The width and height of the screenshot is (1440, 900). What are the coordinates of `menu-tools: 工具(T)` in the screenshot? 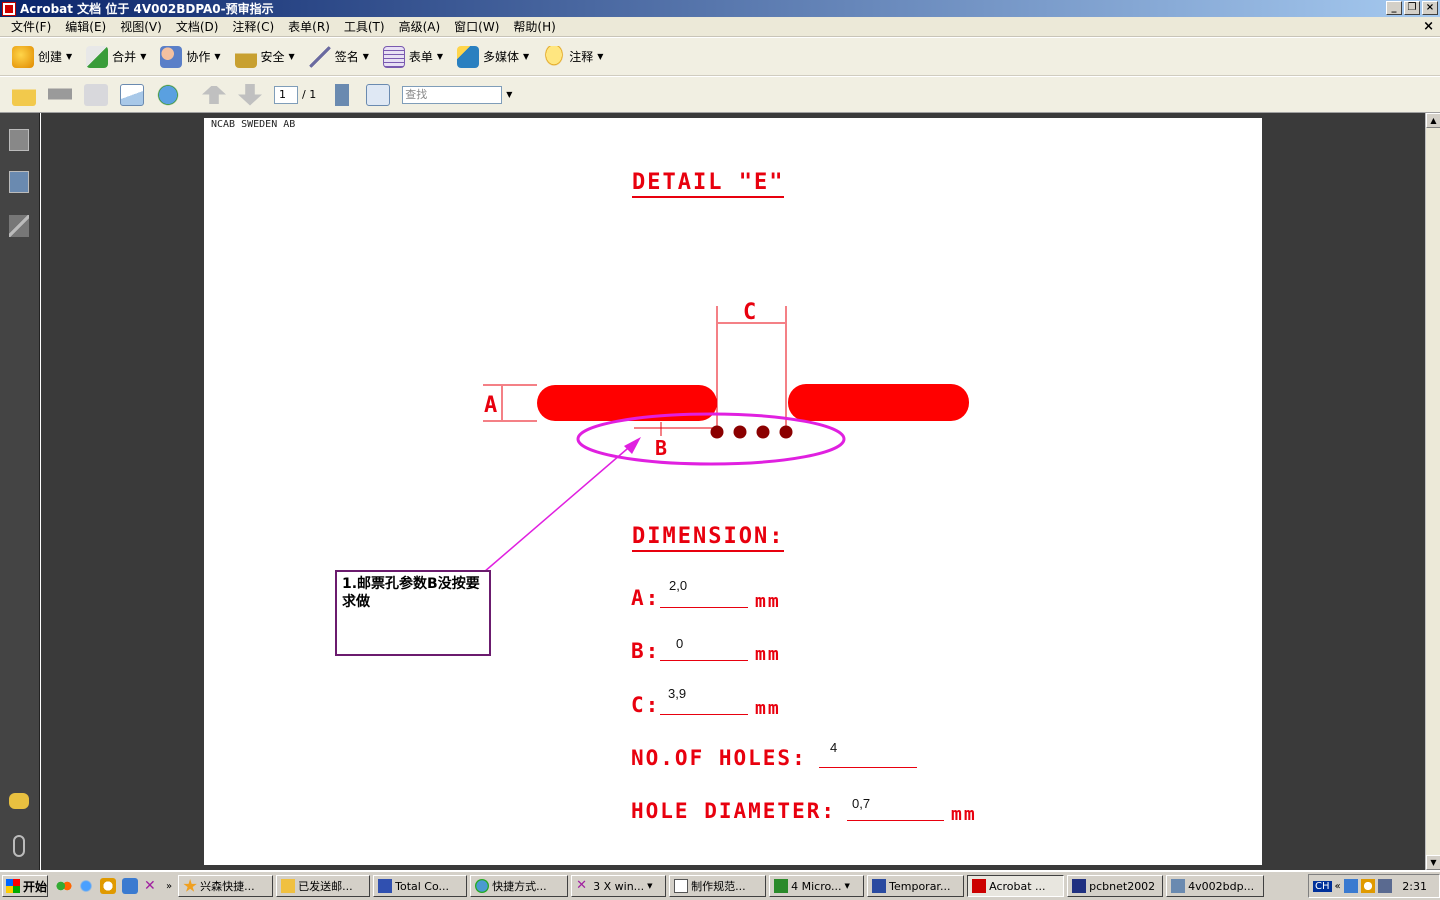 It's located at (364, 26).